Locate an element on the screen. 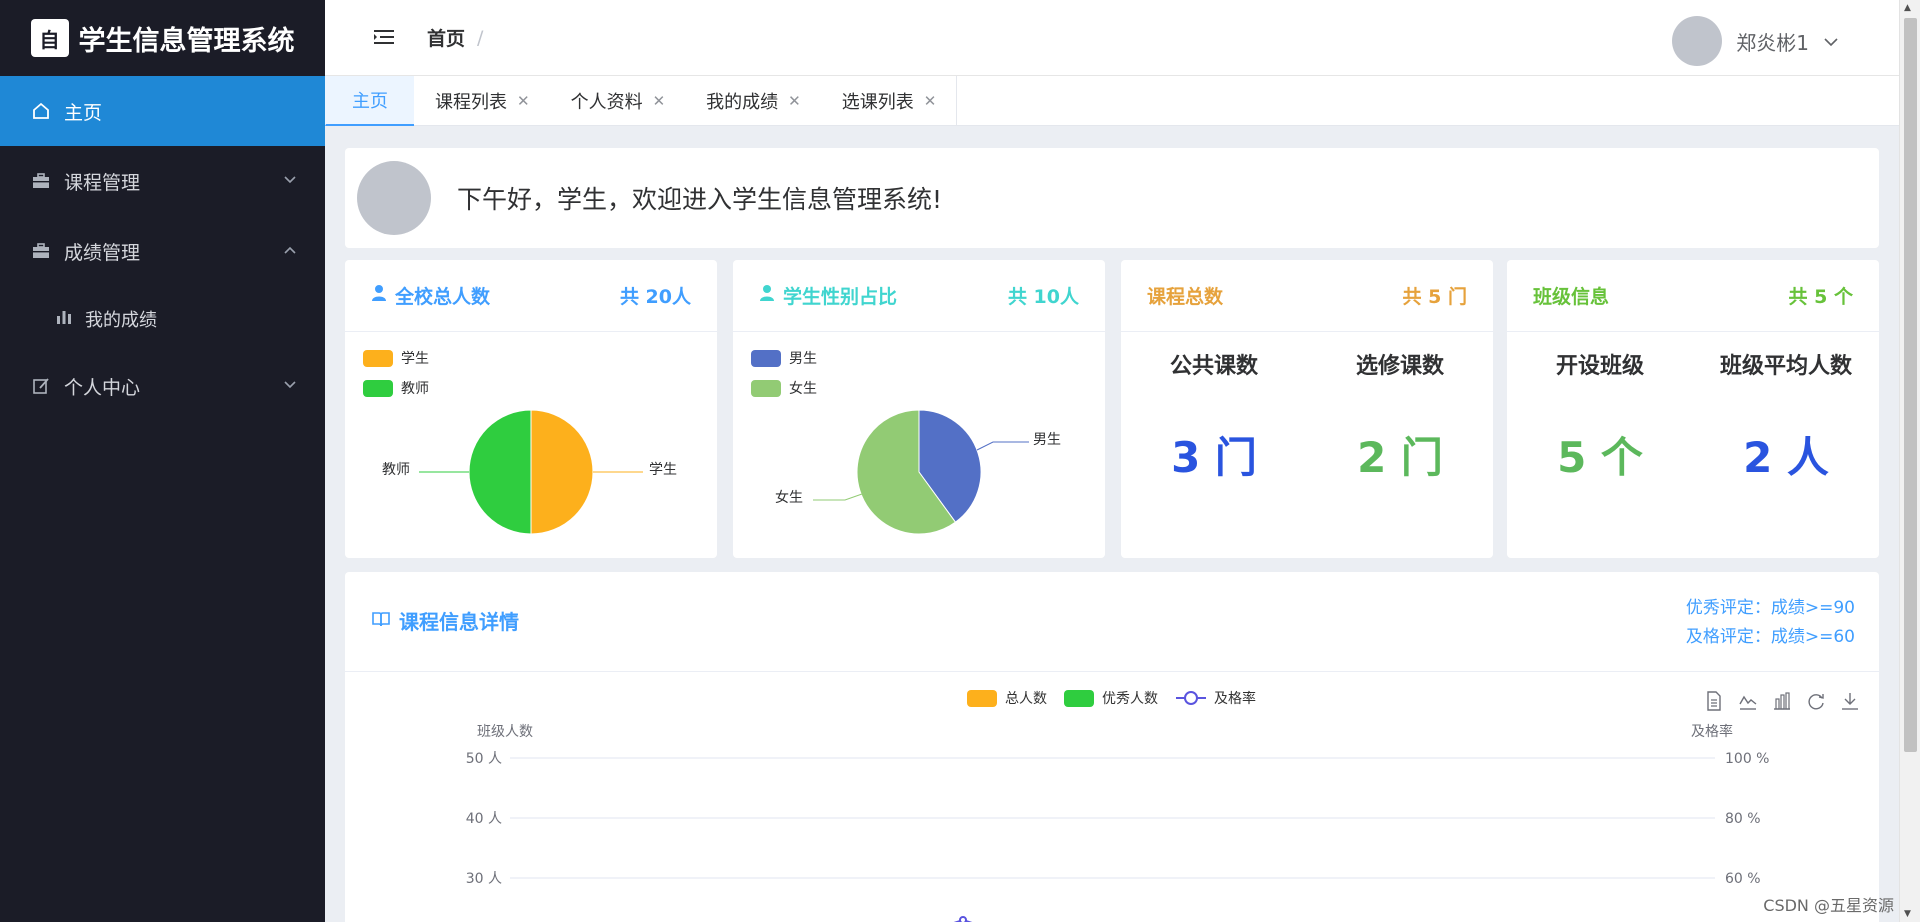  y-tick-label: 40 人 is located at coordinates (484, 819).